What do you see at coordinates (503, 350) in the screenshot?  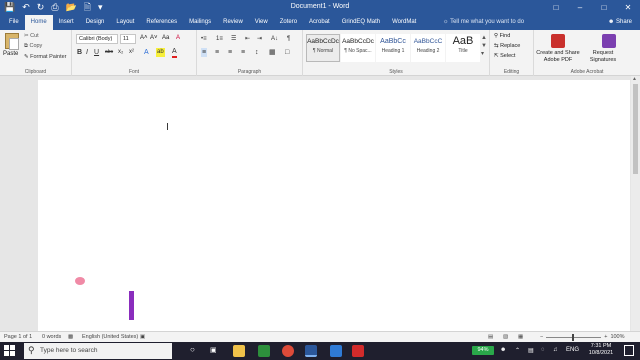 I see `people-icon: ☻` at bounding box center [503, 350].